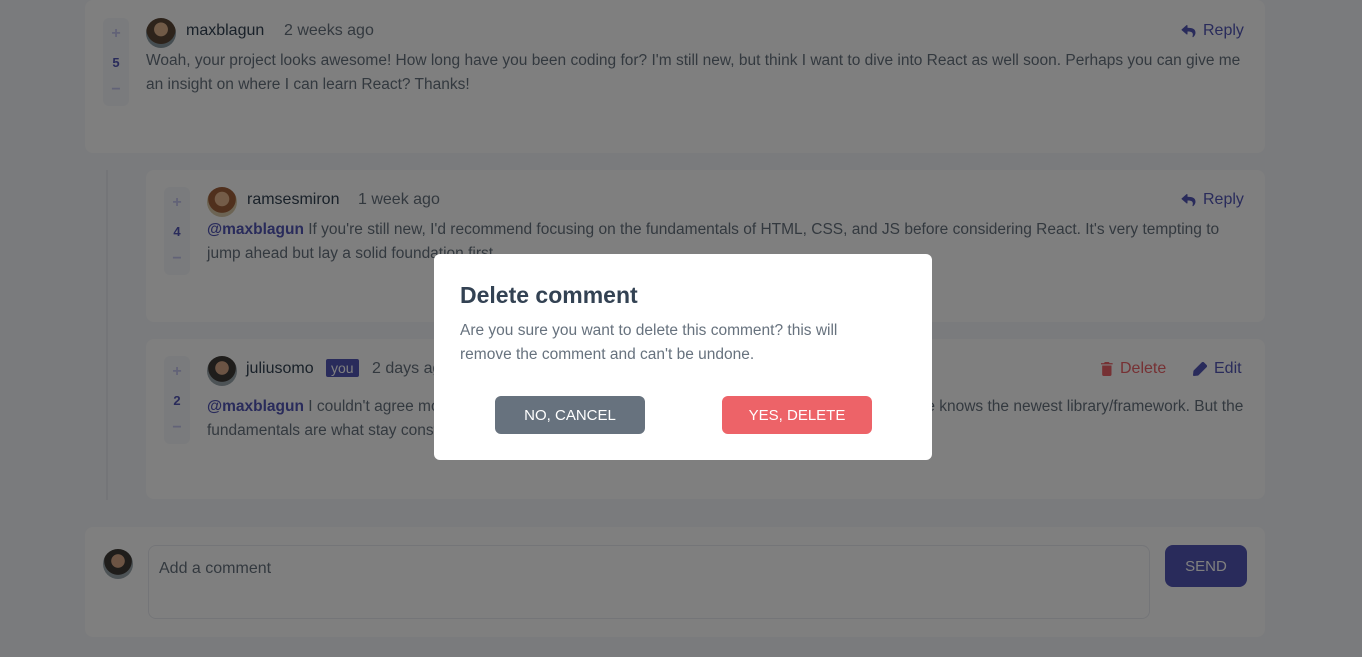 The height and width of the screenshot is (657, 1362). Describe the element at coordinates (797, 415) in the screenshot. I see `confirm-delete-button: YES, DELETE` at that location.